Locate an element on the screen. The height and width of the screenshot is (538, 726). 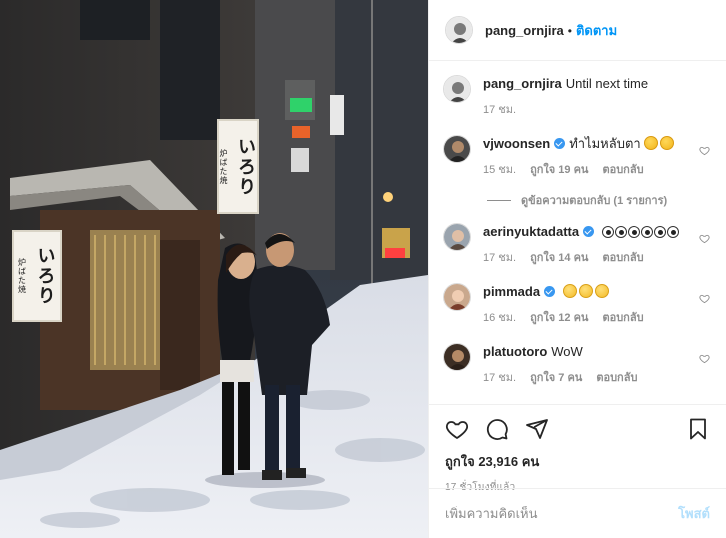
view-replies-button: ดูข้อความตอบกลับ (1 รายการ) is located at coordinates (599, 200).